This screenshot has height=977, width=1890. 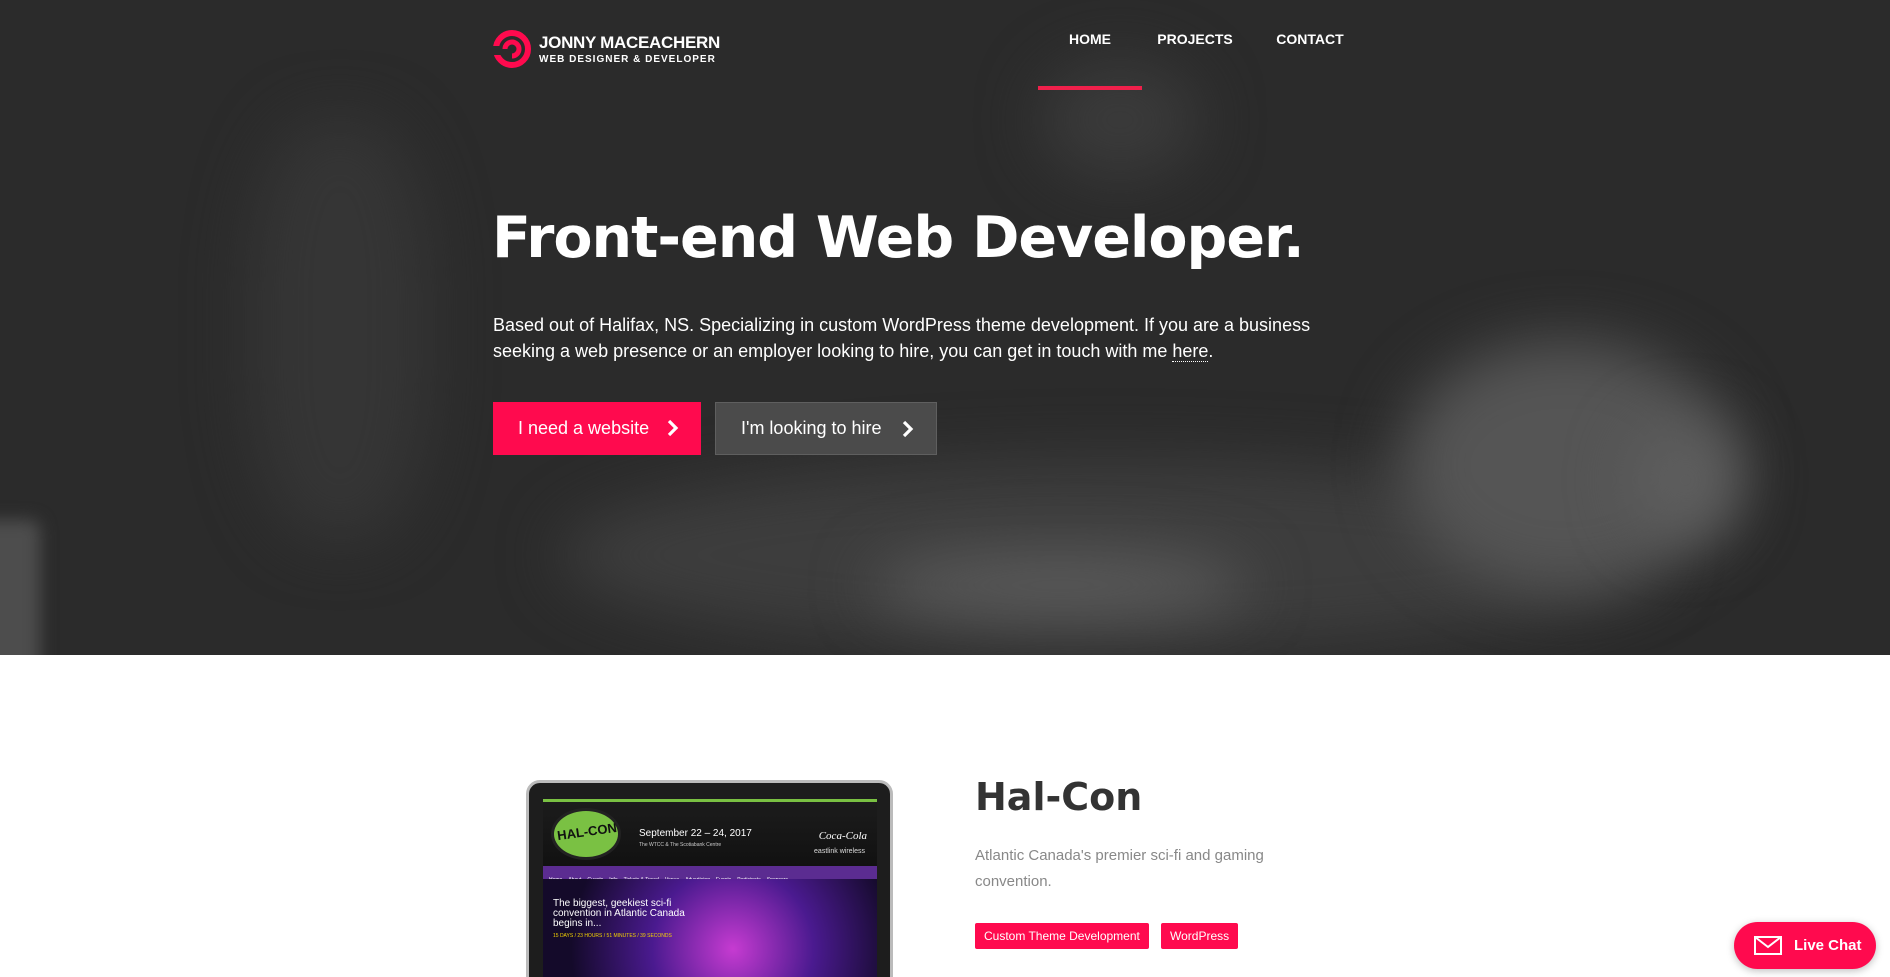 I want to click on envelope-icon, so click(x=1768, y=945).